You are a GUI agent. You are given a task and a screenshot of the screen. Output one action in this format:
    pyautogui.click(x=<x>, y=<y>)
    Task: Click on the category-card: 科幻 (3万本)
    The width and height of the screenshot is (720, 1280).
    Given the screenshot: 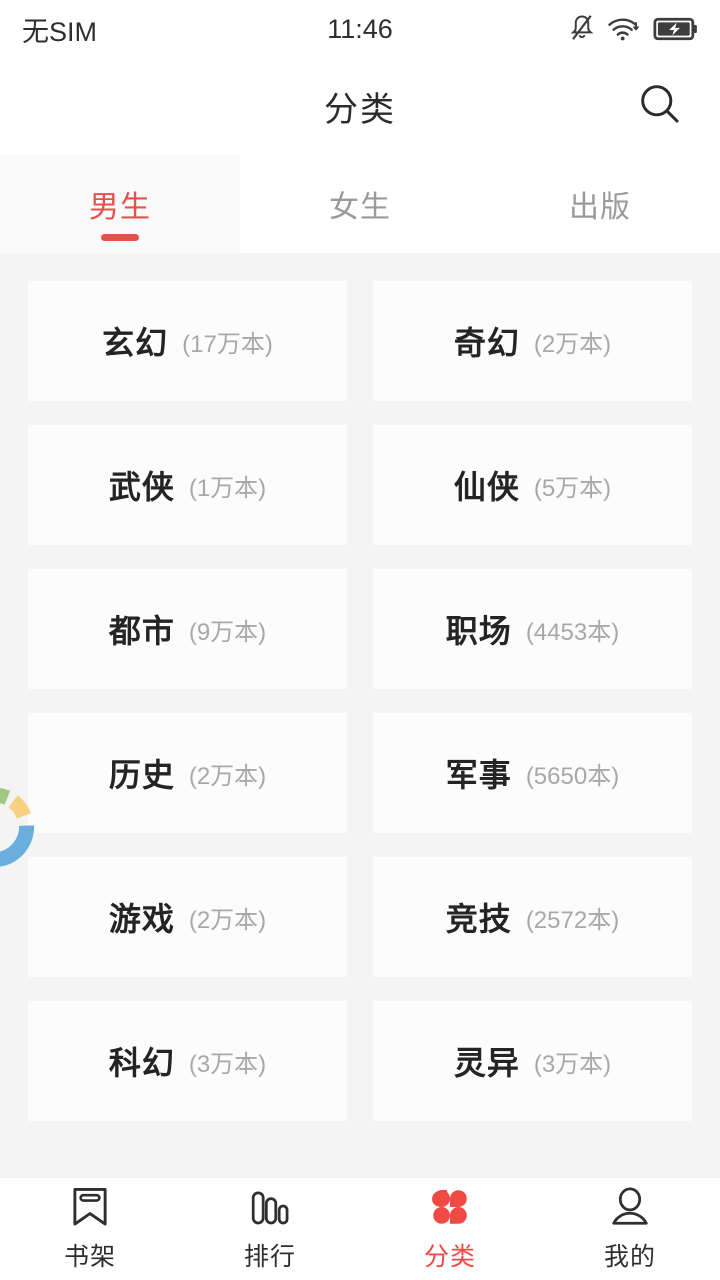 What is the action you would take?
    pyautogui.click(x=187, y=1061)
    